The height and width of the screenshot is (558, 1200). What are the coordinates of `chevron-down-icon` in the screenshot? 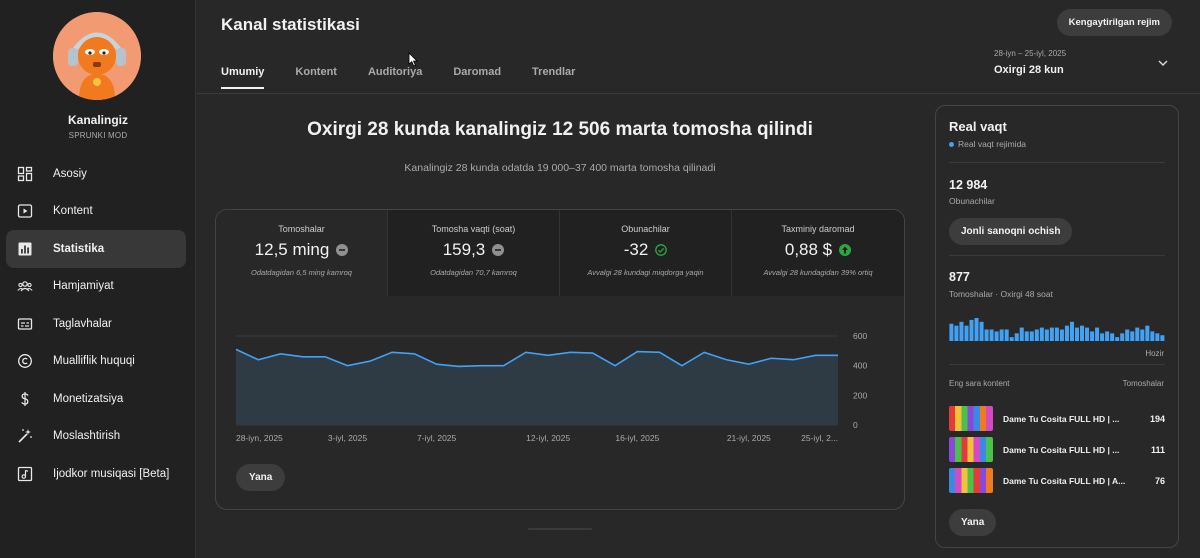 It's located at (1163, 63).